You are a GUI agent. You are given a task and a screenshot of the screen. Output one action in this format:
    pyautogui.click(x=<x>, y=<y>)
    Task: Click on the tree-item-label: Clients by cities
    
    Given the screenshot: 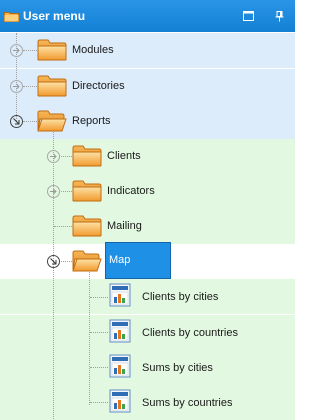 What is the action you would take?
    pyautogui.click(x=180, y=297)
    